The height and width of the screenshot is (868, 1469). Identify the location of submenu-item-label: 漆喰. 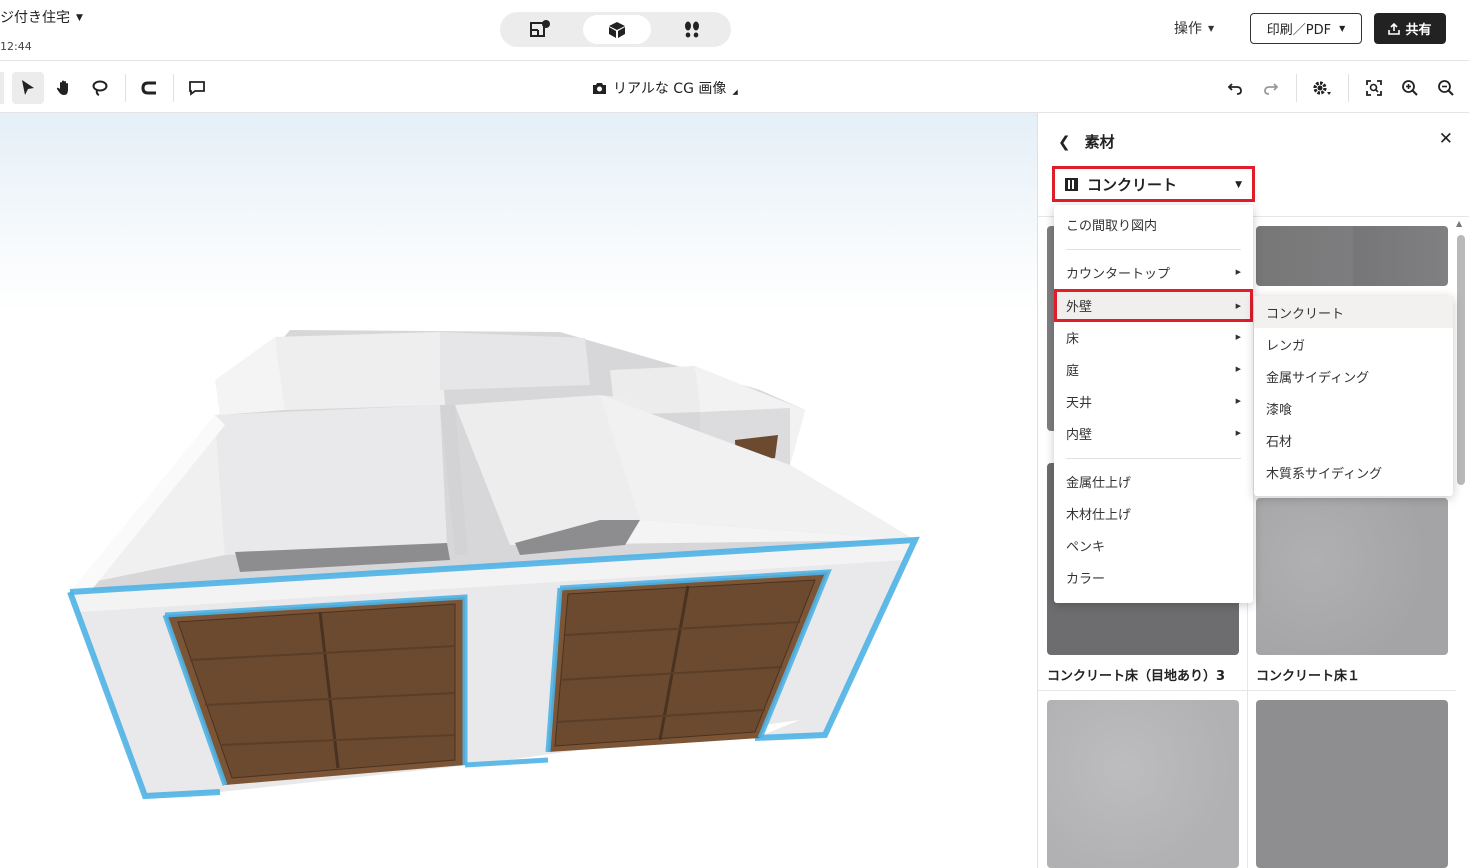
(1279, 410).